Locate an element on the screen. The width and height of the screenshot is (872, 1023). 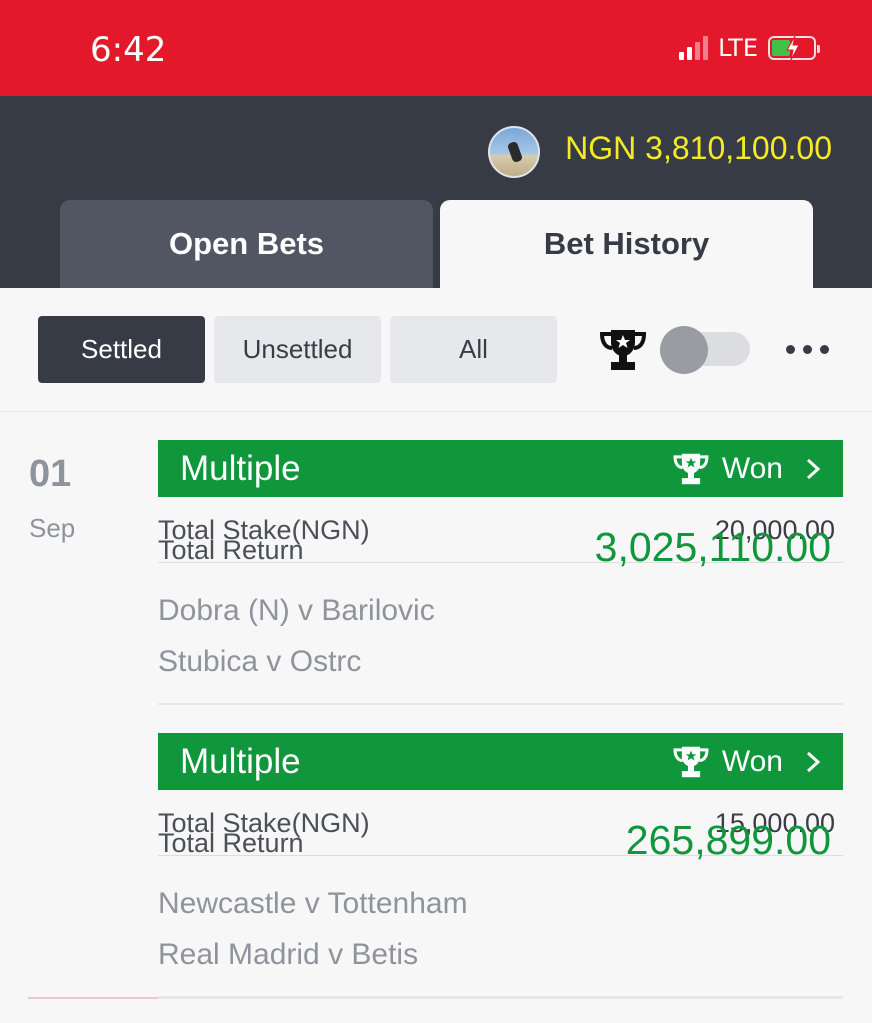
match-item: Newcastle v Tottenham is located at coordinates (313, 903).